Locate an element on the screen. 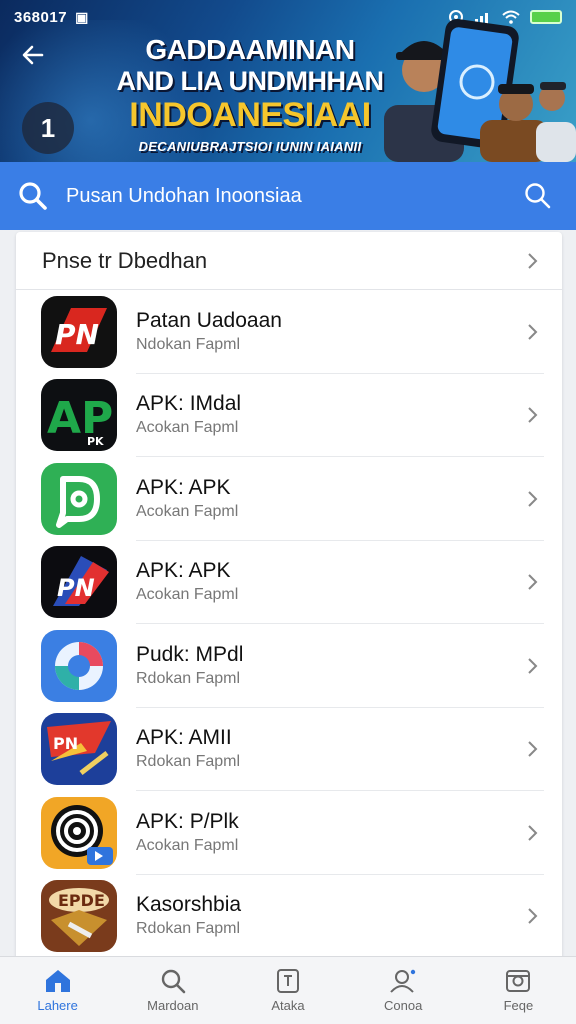 Image resolution: width=576 pixels, height=1024 pixels. profile-icon is located at coordinates (403, 981).